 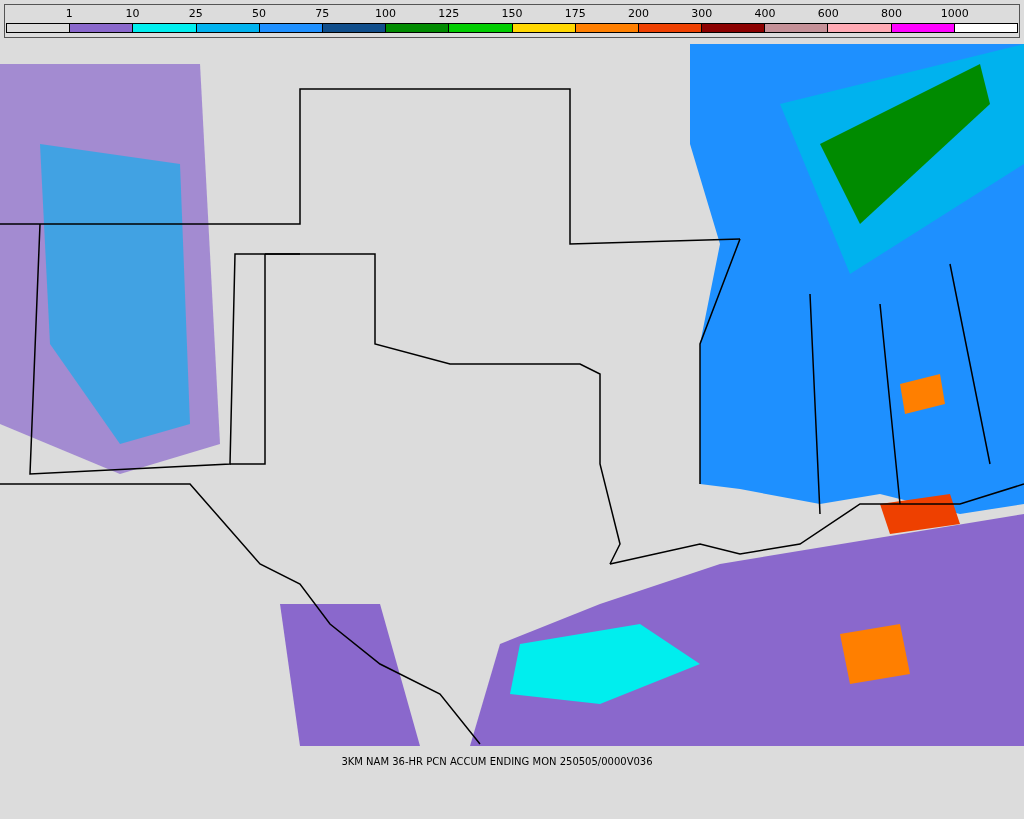 I want to click on legend-label: 10, so click(x=132, y=13).